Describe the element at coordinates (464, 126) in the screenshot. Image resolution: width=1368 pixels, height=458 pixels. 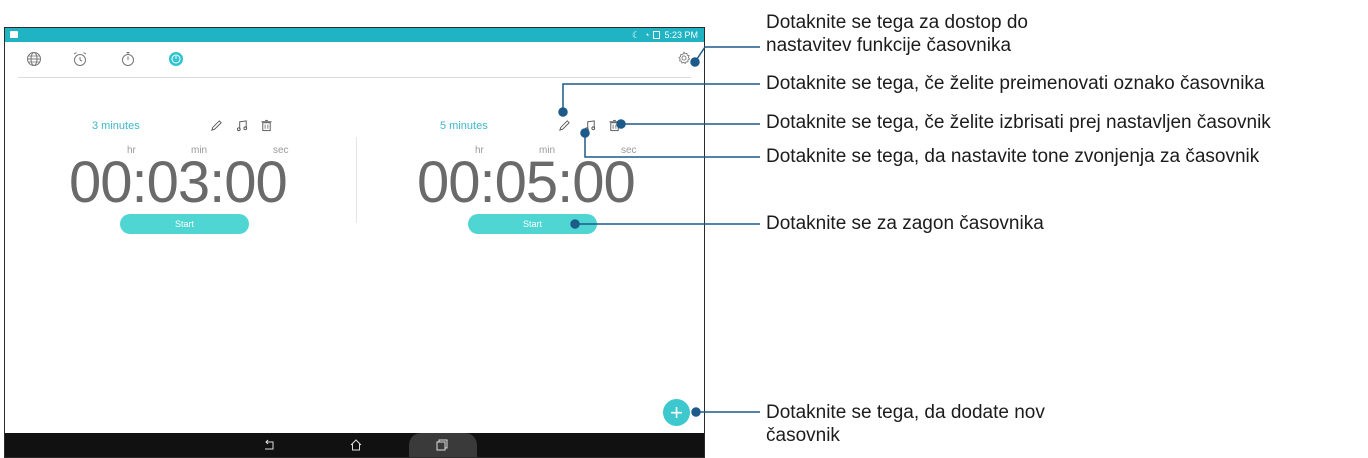
I see `timer-label: 5 minutes` at that location.